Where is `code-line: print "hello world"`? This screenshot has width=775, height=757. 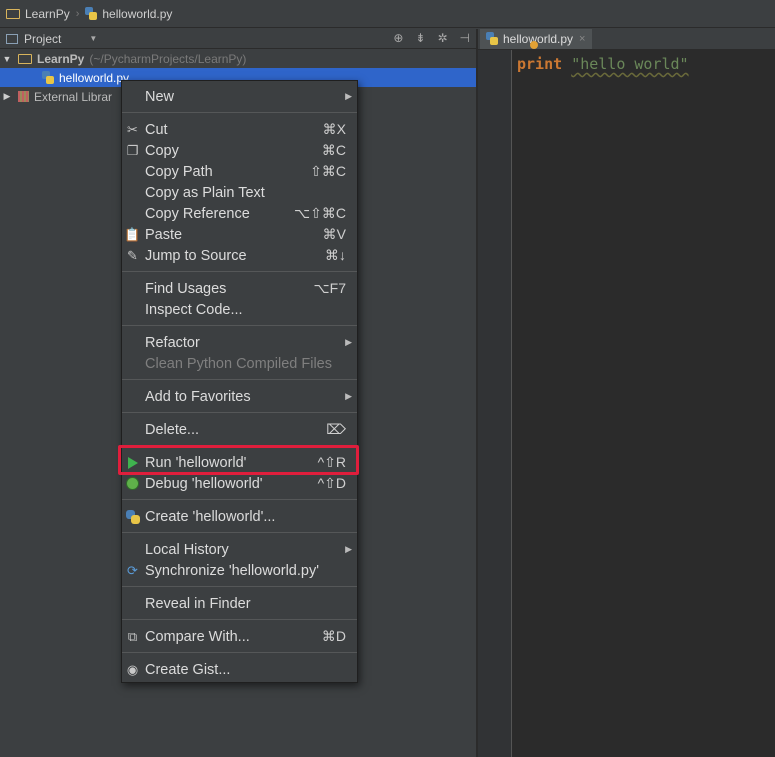
code-line: print "hello world" is located at coordinates (603, 64).